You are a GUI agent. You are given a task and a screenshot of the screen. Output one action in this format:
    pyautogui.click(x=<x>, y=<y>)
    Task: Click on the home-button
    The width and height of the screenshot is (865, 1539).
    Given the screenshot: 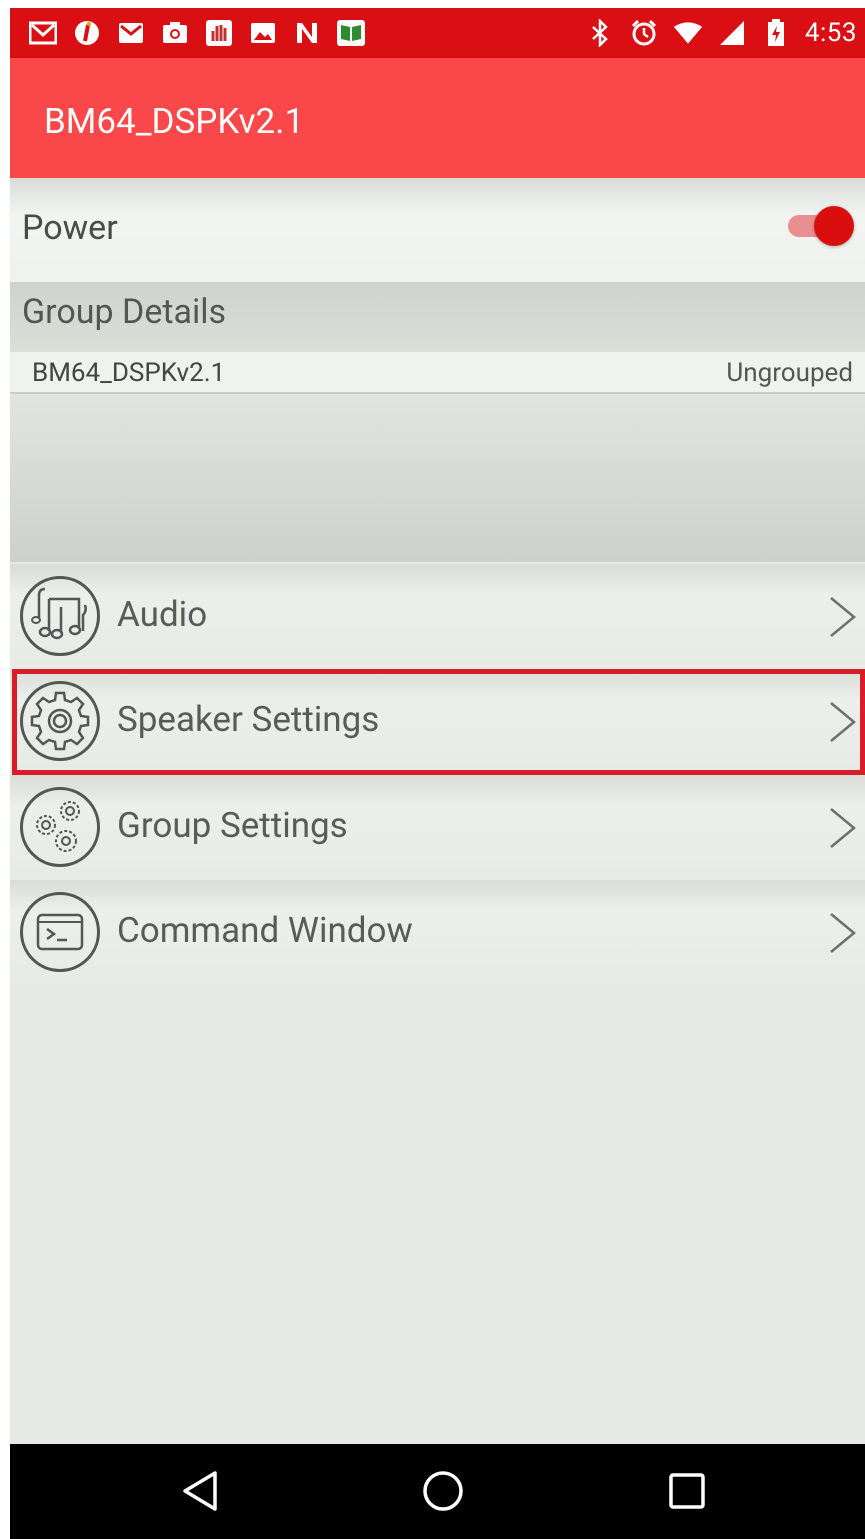 What is the action you would take?
    pyautogui.click(x=443, y=1491)
    